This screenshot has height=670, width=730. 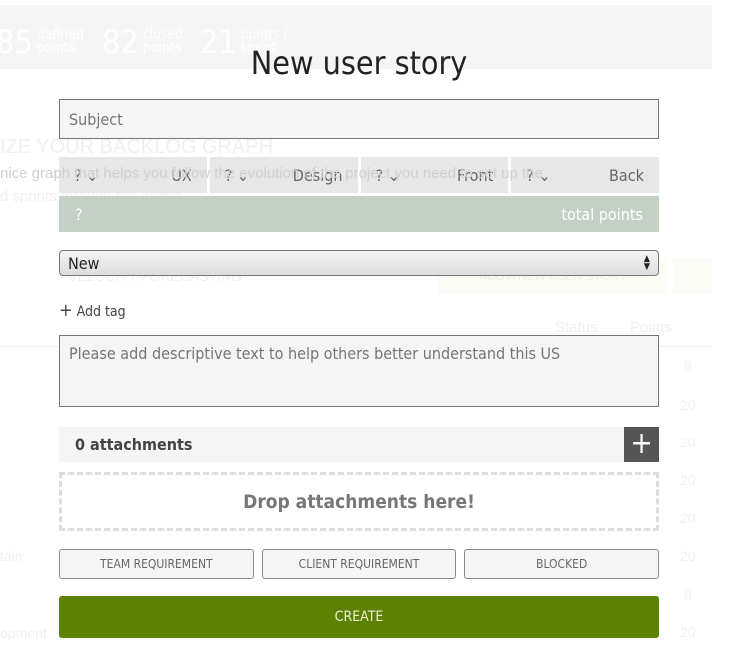 What do you see at coordinates (283, 175) in the screenshot?
I see `role-design-points: ? ⌄ Design` at bounding box center [283, 175].